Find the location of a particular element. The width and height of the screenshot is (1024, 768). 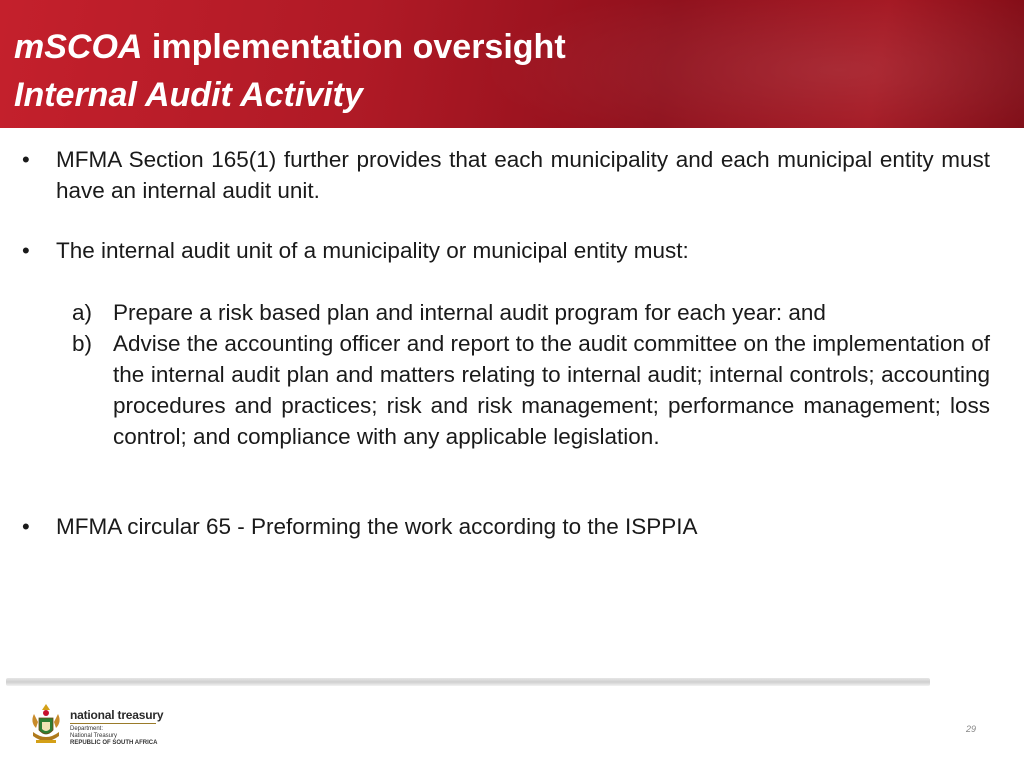

slide-subtitle: Internal Audit Activity is located at coordinates (188, 95).